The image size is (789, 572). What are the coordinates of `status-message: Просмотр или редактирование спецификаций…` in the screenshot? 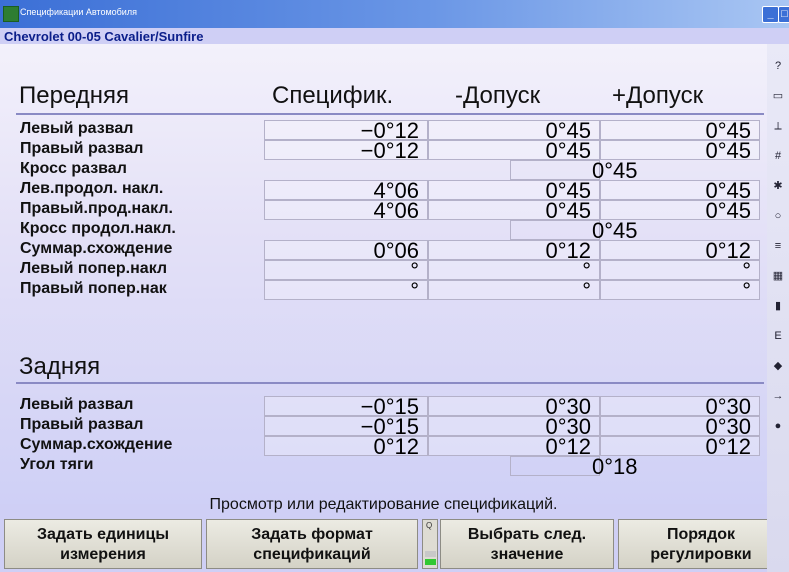 It's located at (383, 504).